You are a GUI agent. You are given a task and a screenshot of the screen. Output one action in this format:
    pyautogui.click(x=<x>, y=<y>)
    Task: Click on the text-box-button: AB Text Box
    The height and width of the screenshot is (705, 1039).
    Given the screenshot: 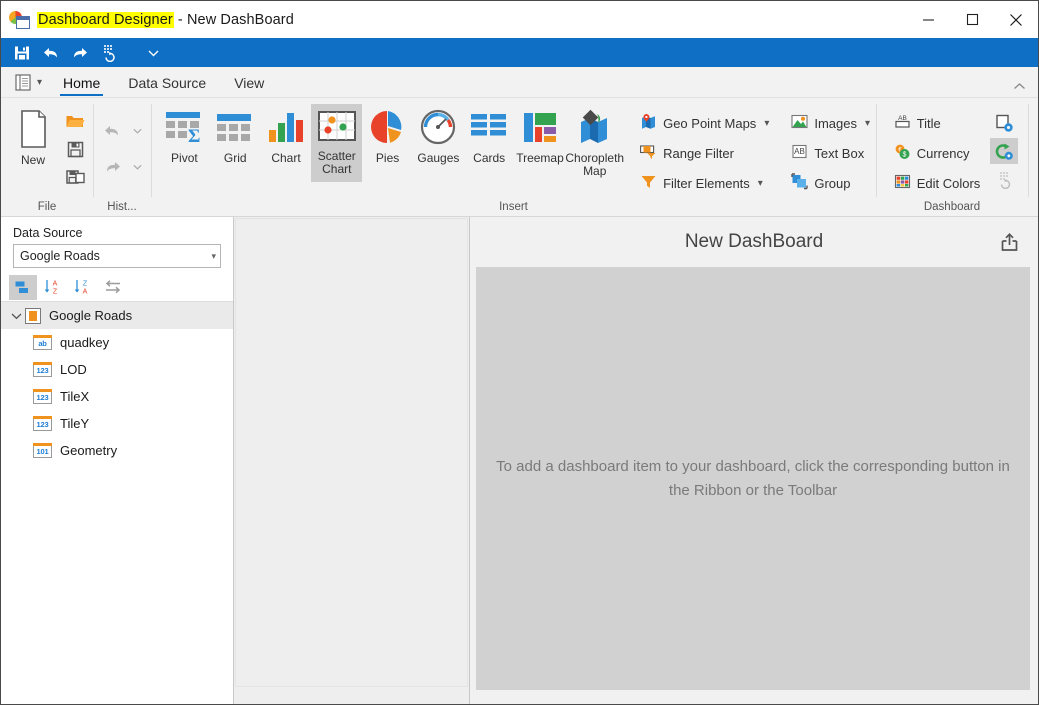 What is the action you would take?
    pyautogui.click(x=830, y=153)
    